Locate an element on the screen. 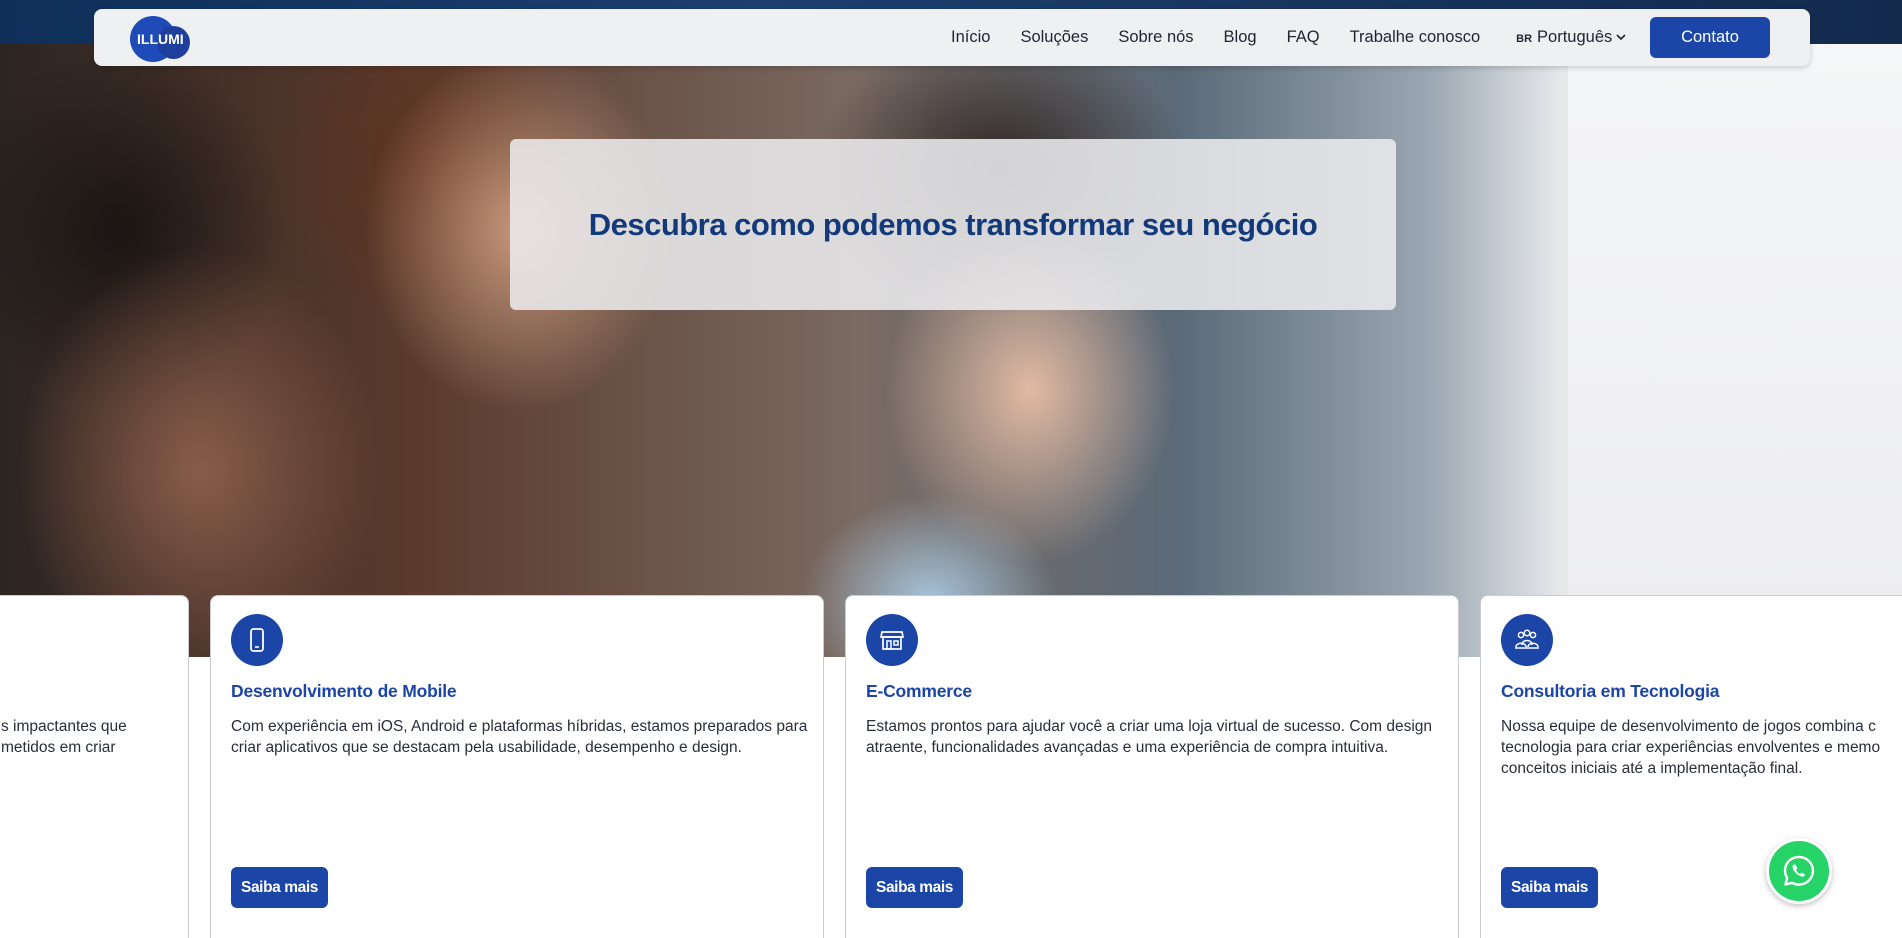 The image size is (1902, 938). whatsapp-button is located at coordinates (1799, 871).